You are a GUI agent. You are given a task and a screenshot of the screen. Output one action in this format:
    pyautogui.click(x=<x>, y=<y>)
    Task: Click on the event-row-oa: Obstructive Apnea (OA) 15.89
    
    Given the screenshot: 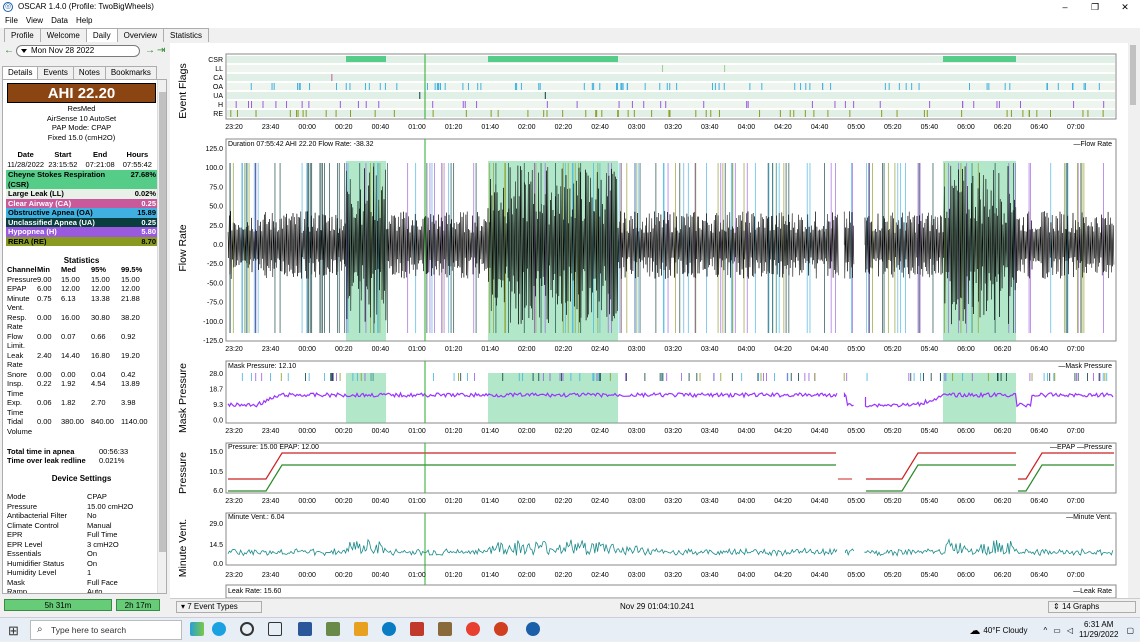 What is the action you would take?
    pyautogui.click(x=82, y=213)
    